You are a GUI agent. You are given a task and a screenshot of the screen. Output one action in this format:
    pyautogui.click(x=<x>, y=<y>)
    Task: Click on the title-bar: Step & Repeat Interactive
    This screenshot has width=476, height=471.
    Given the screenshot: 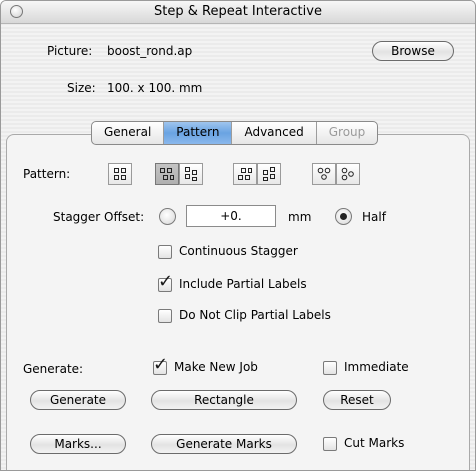 What is the action you would take?
    pyautogui.click(x=238, y=12)
    